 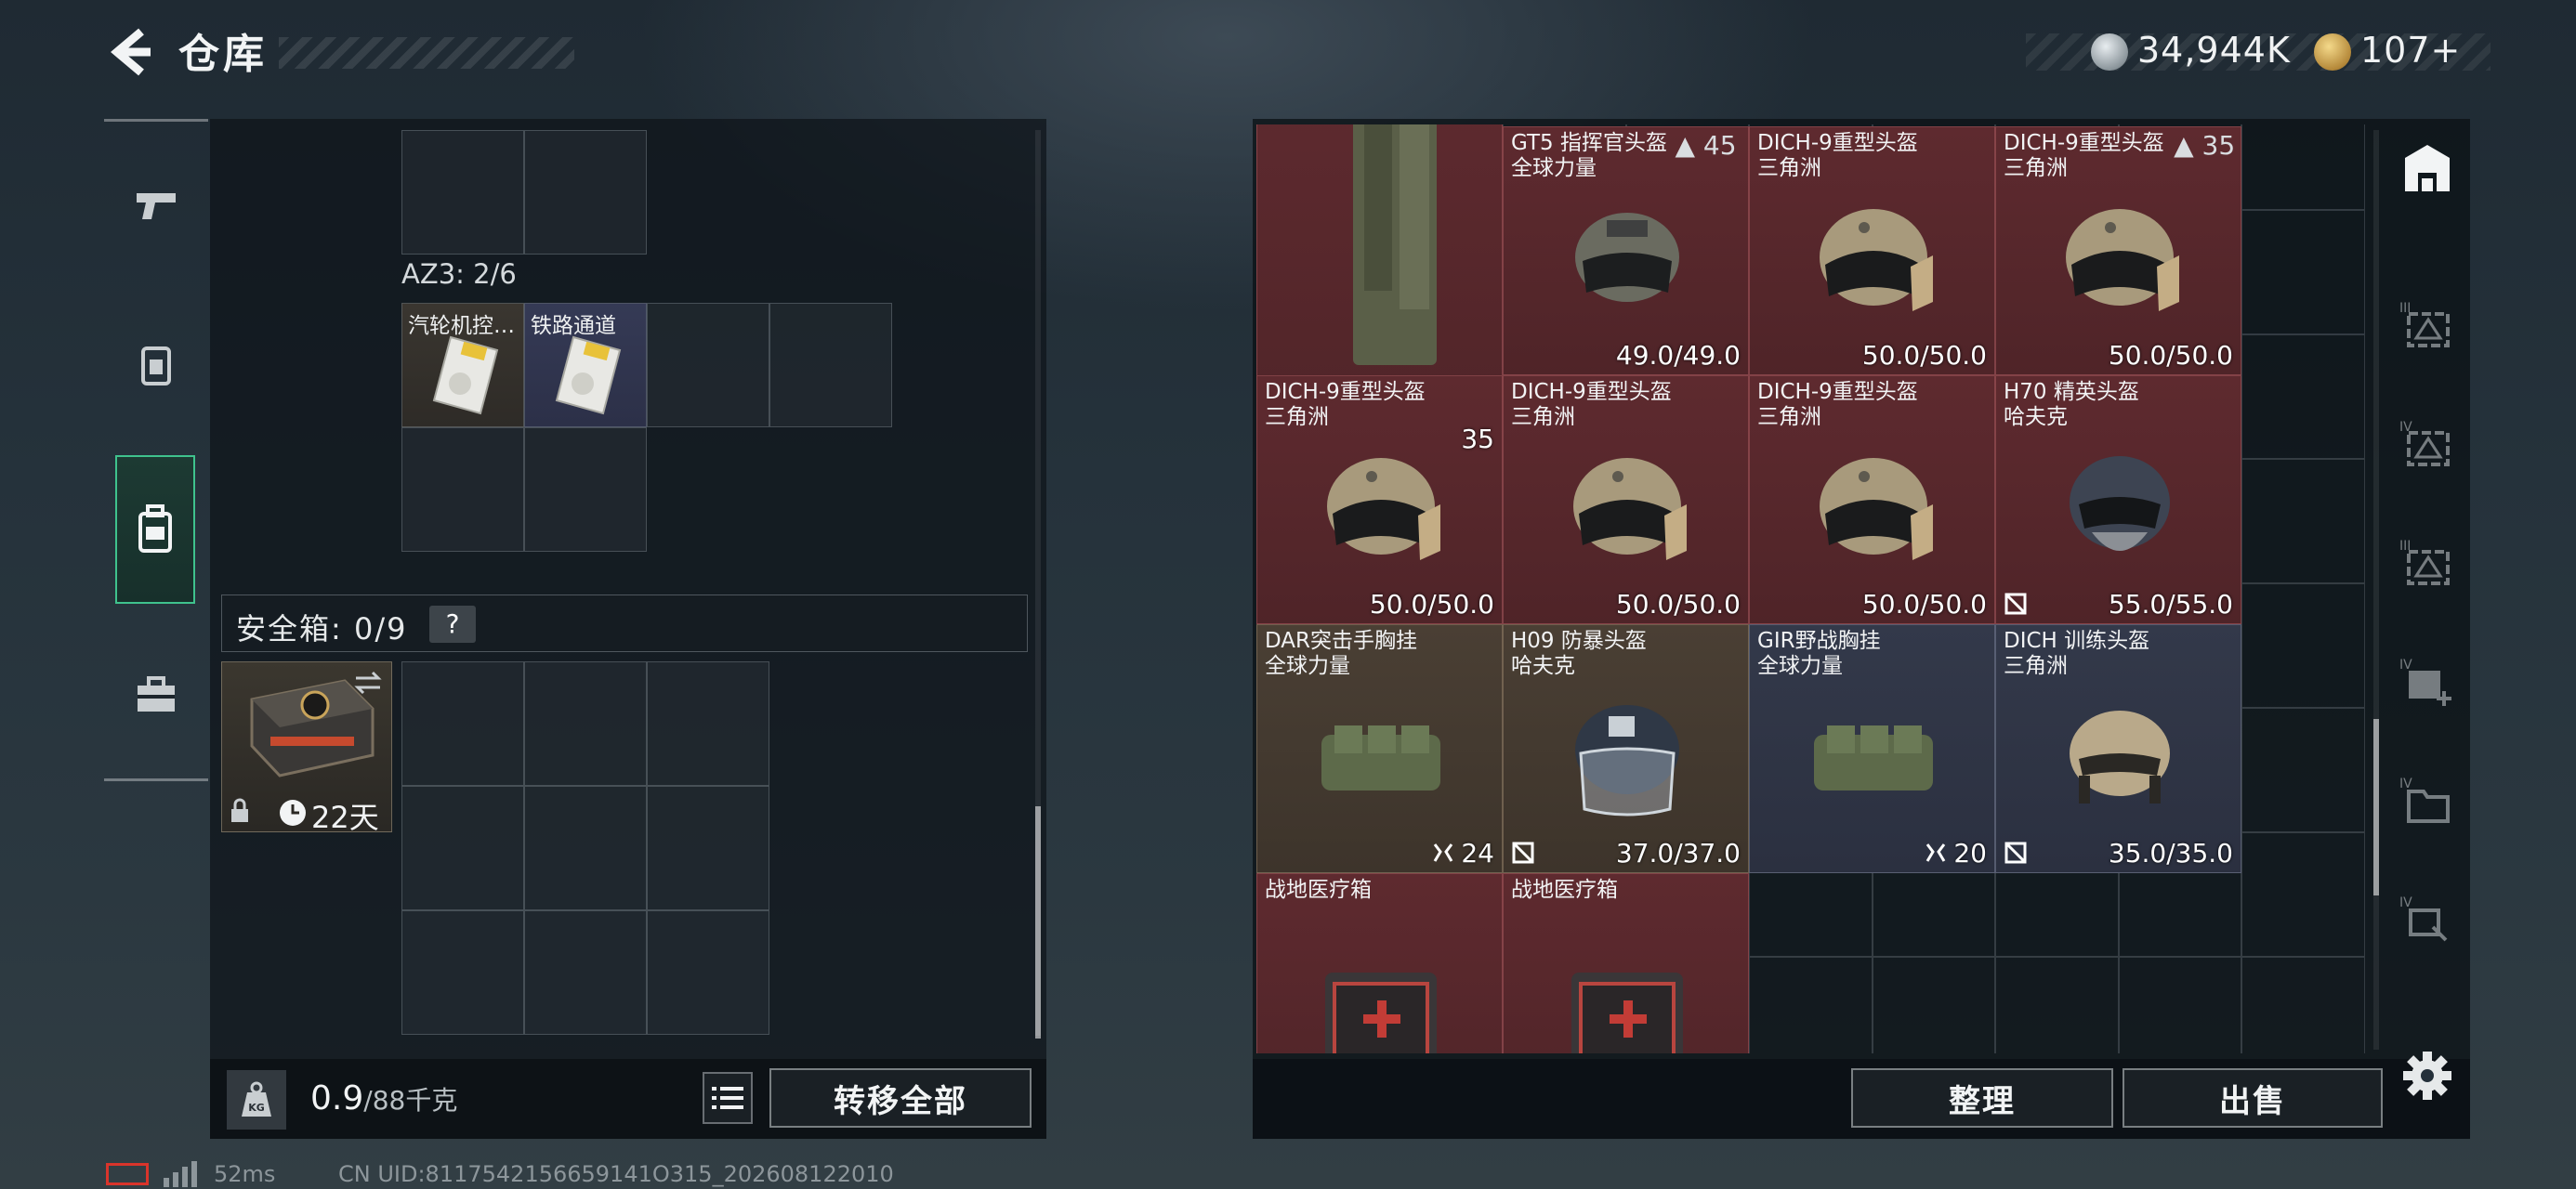 I want to click on az3-grid-row1: 汽轮机控… 铁路通道, so click(x=646, y=365).